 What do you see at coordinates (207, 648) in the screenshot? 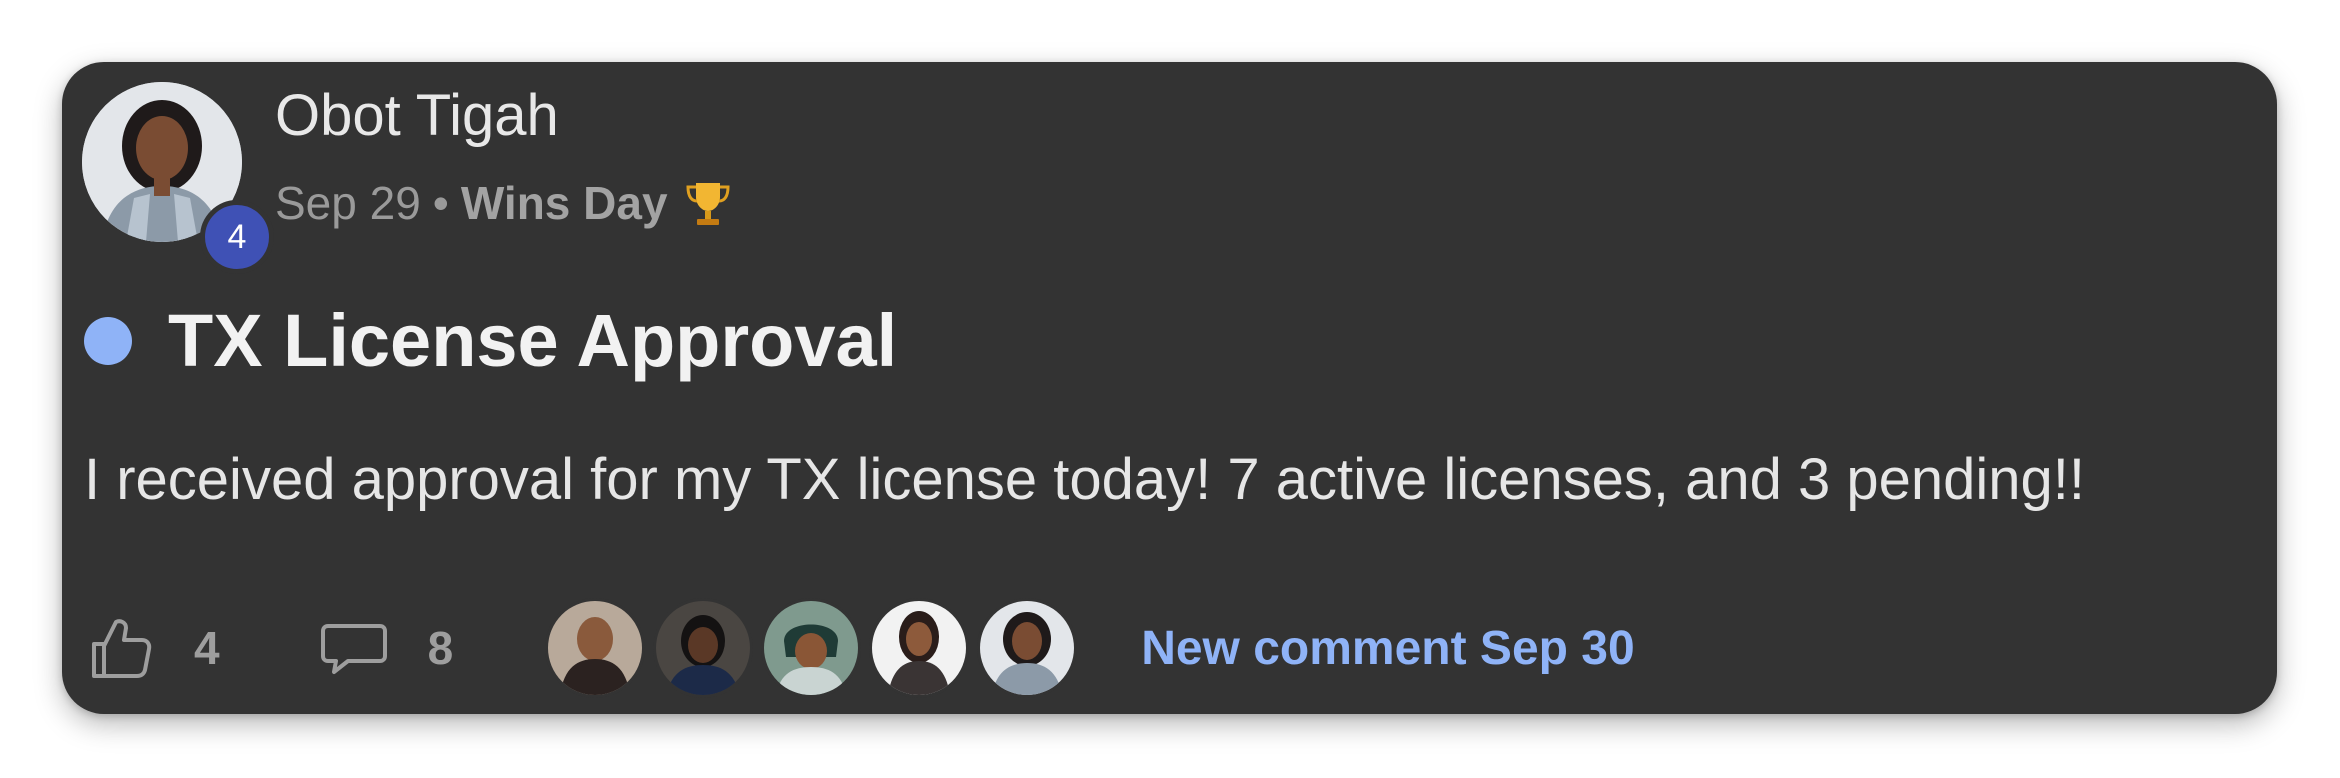
I see `like-count: 4` at bounding box center [207, 648].